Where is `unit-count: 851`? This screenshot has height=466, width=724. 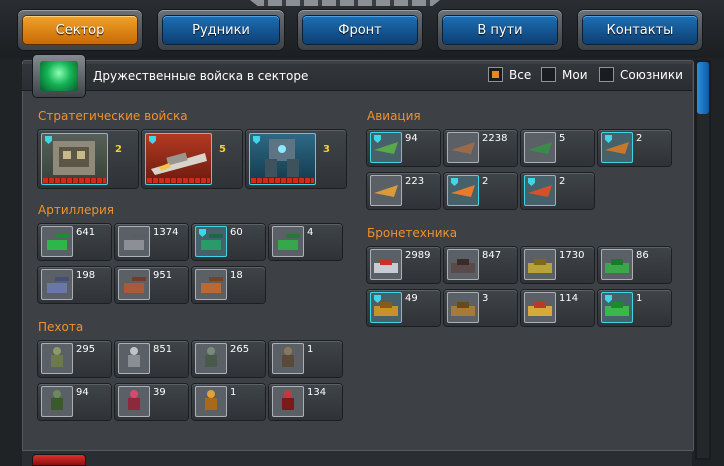
unit-count: 851 is located at coordinates (163, 349).